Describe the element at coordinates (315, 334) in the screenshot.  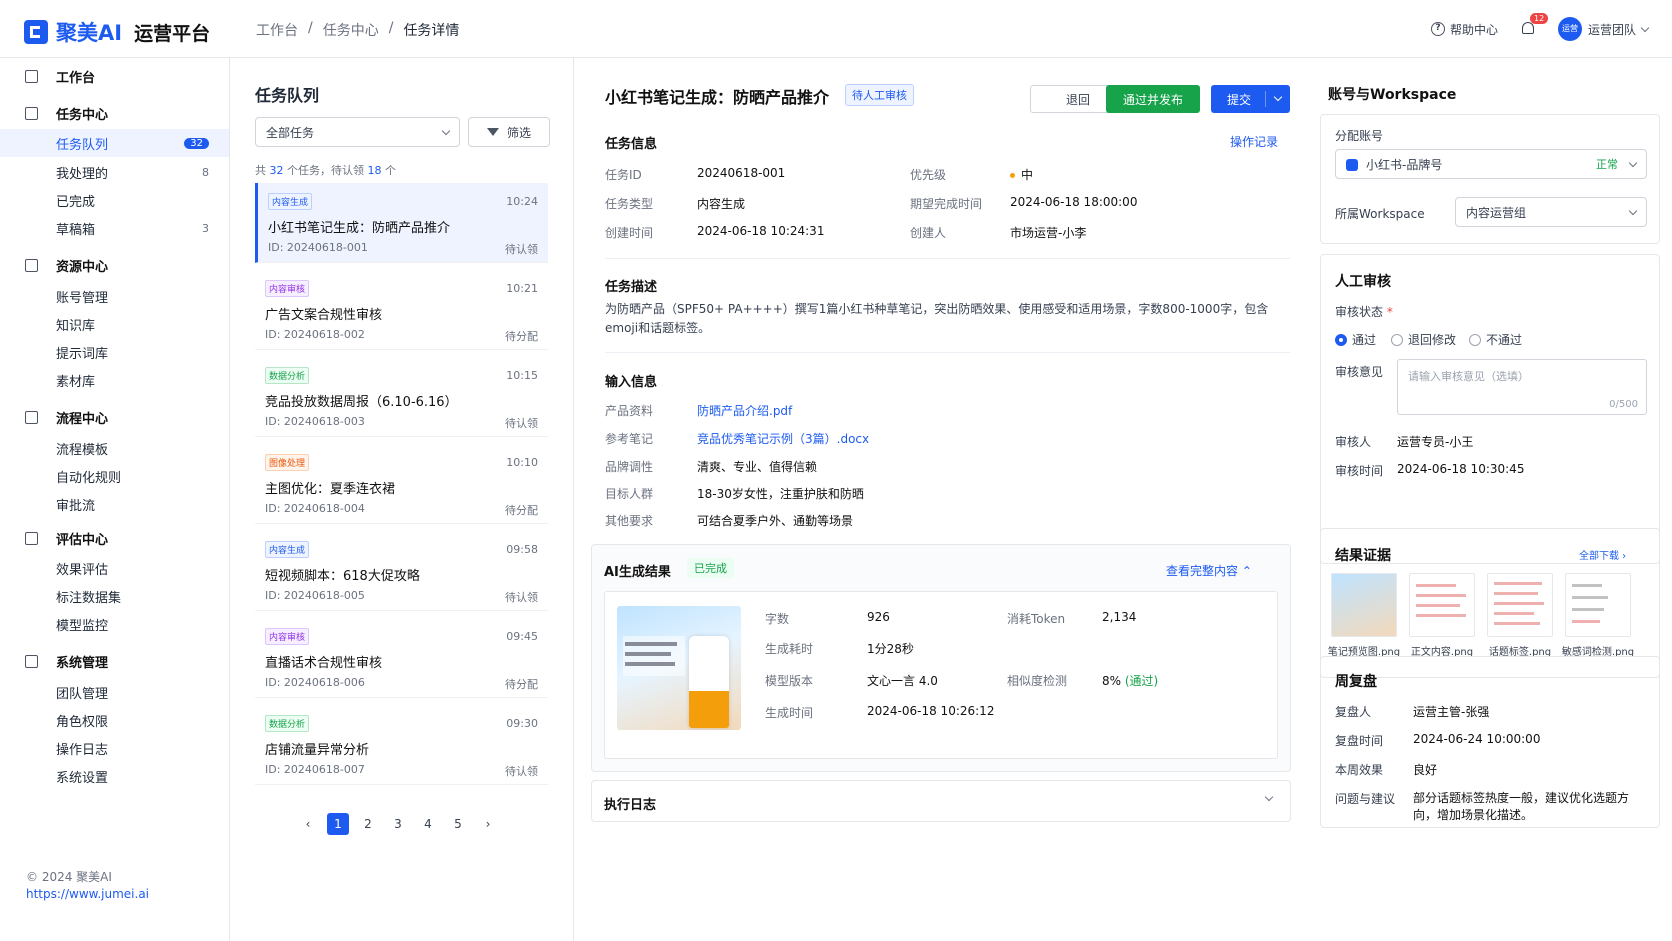
I see `task-id: ID: 20240618-002` at that location.